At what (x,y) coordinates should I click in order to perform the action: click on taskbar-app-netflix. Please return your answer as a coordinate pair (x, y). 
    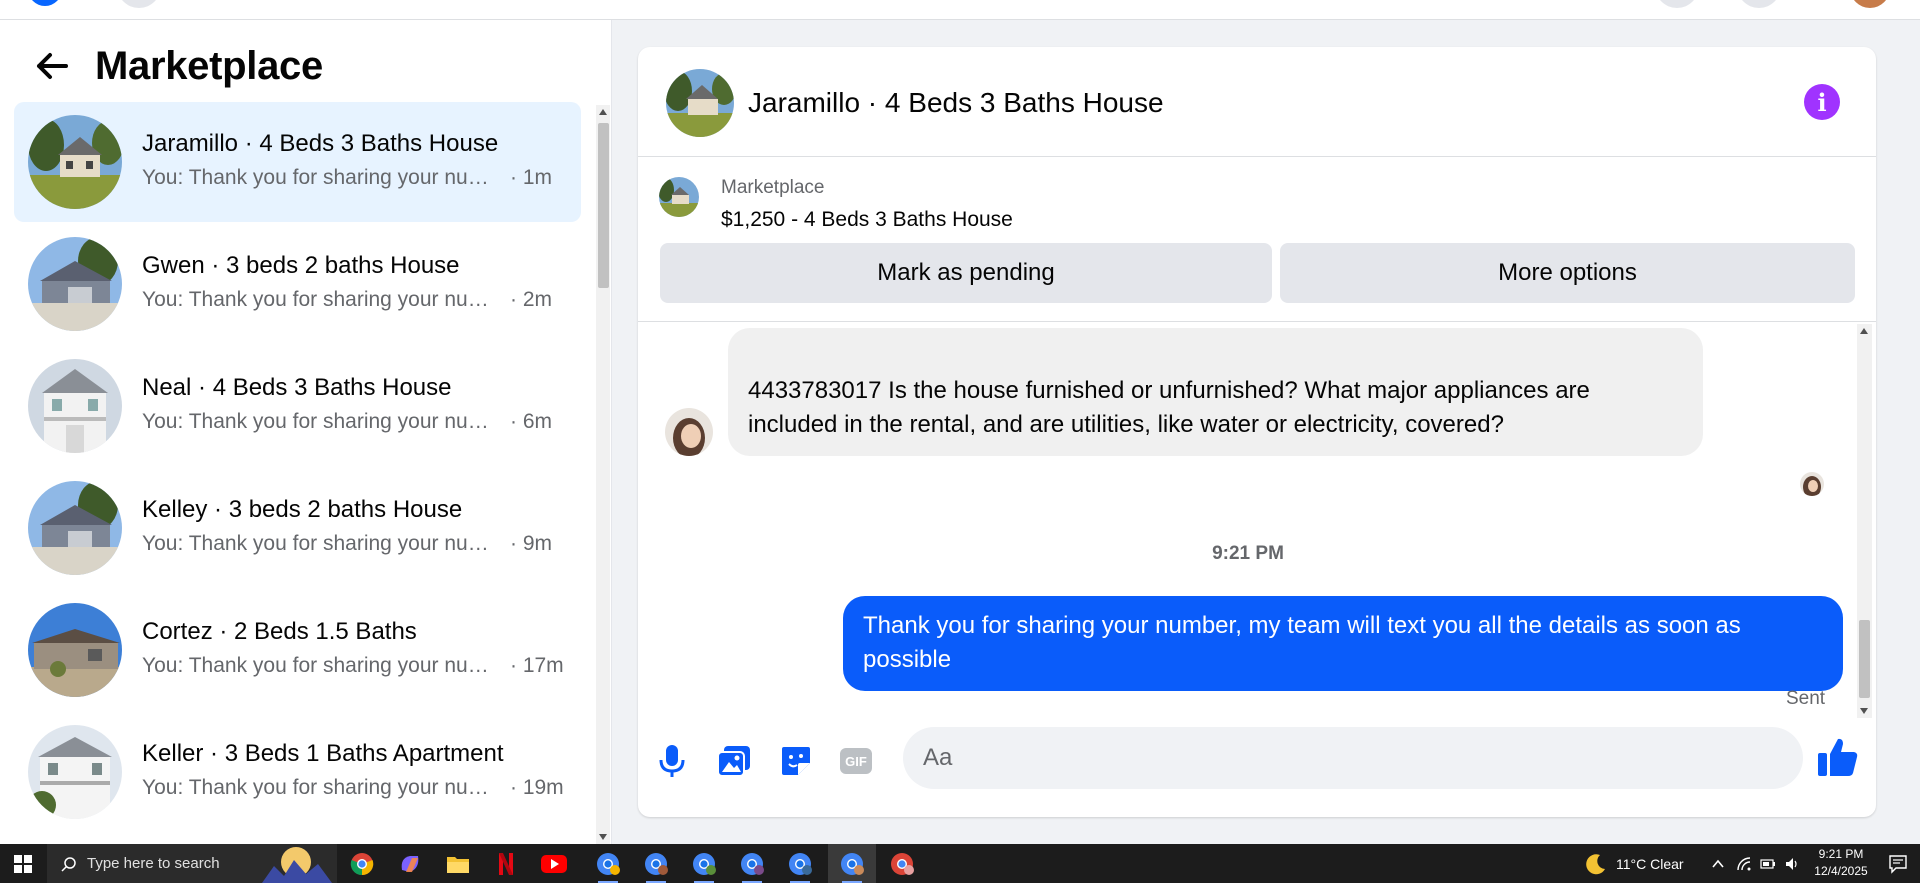
    Looking at the image, I should click on (506, 863).